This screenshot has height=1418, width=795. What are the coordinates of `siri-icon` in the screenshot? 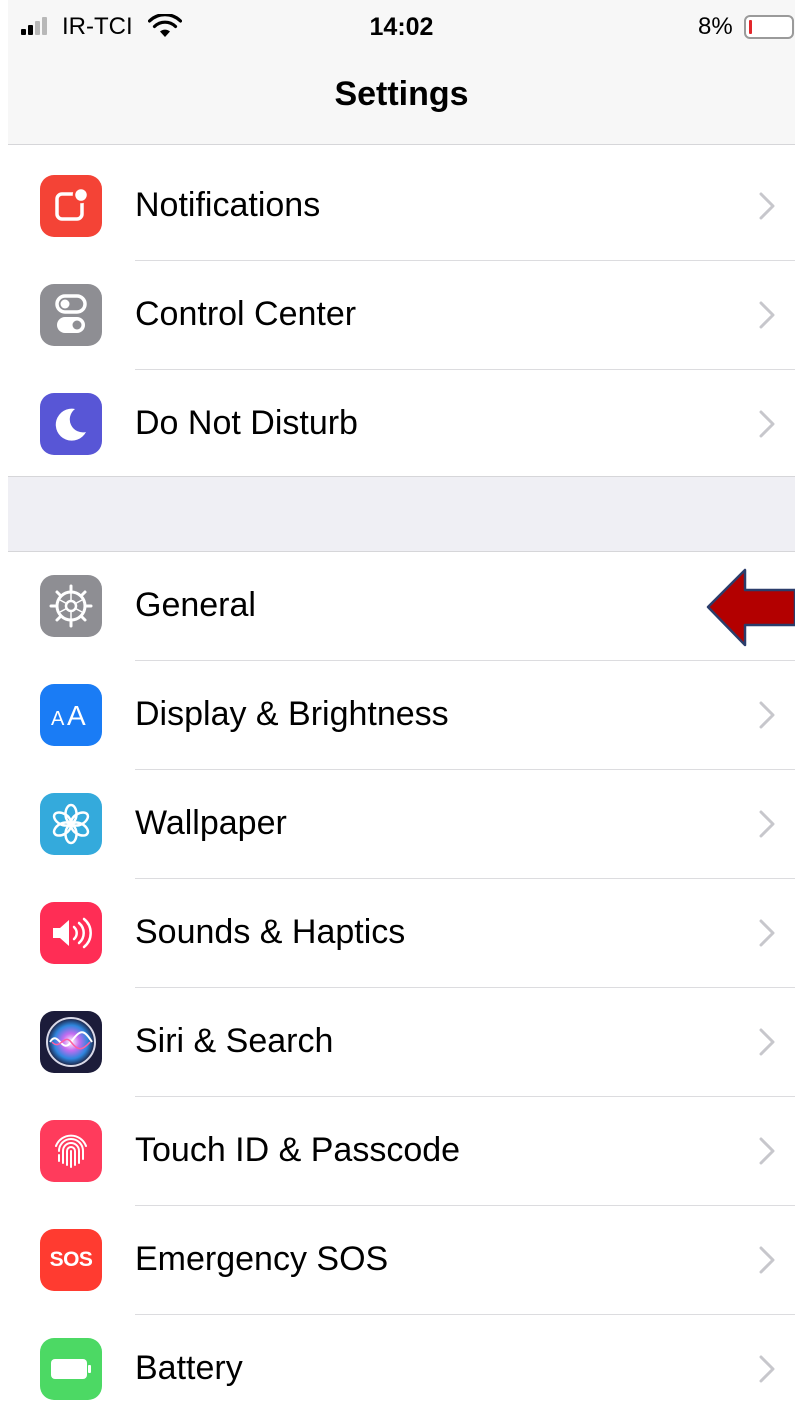 It's located at (71, 1042).